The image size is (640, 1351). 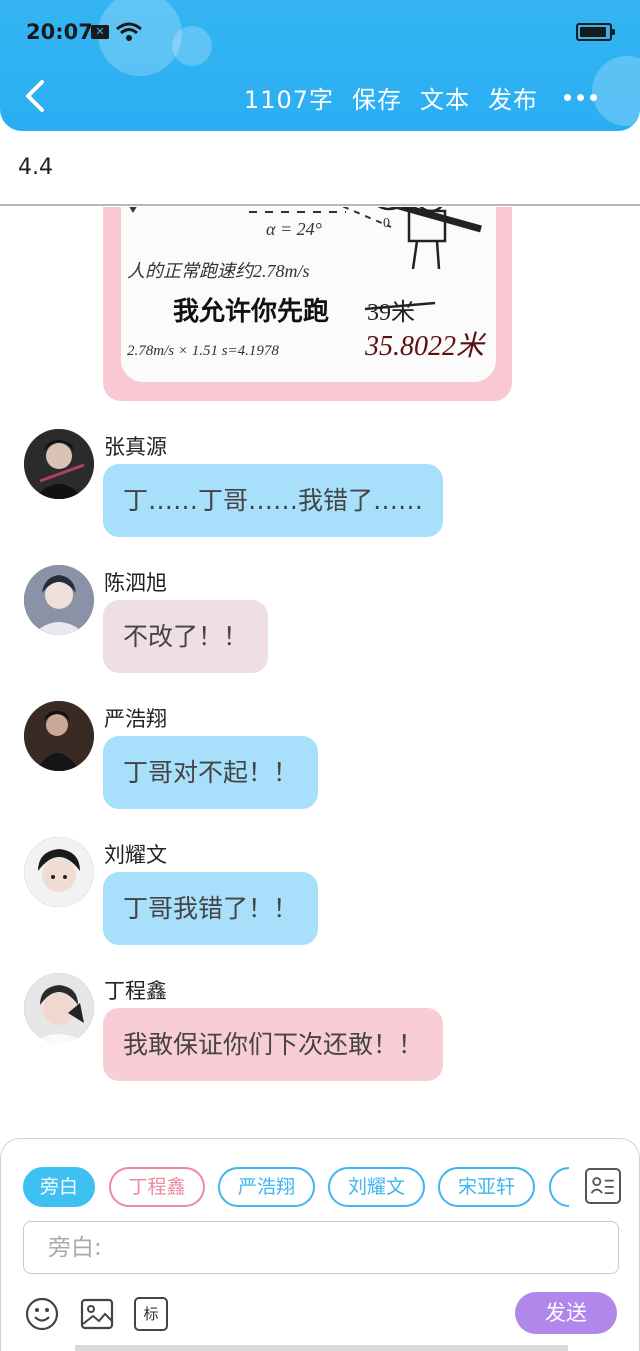 I want to click on sticker-image-message: mg α = 24° 0 人的正常跑速约2.78m/s 我允许你先跑 39米, so click(x=307, y=304).